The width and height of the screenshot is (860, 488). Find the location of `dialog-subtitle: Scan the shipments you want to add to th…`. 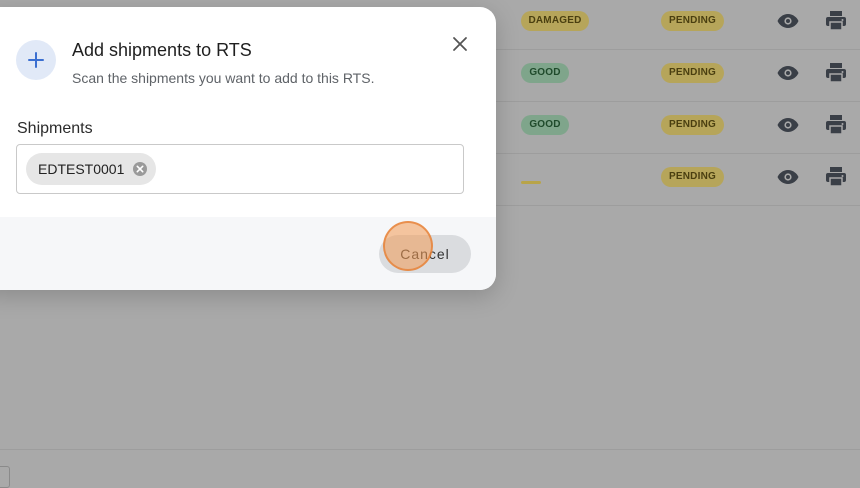

dialog-subtitle: Scan the shipments you want to add to th… is located at coordinates (223, 78).